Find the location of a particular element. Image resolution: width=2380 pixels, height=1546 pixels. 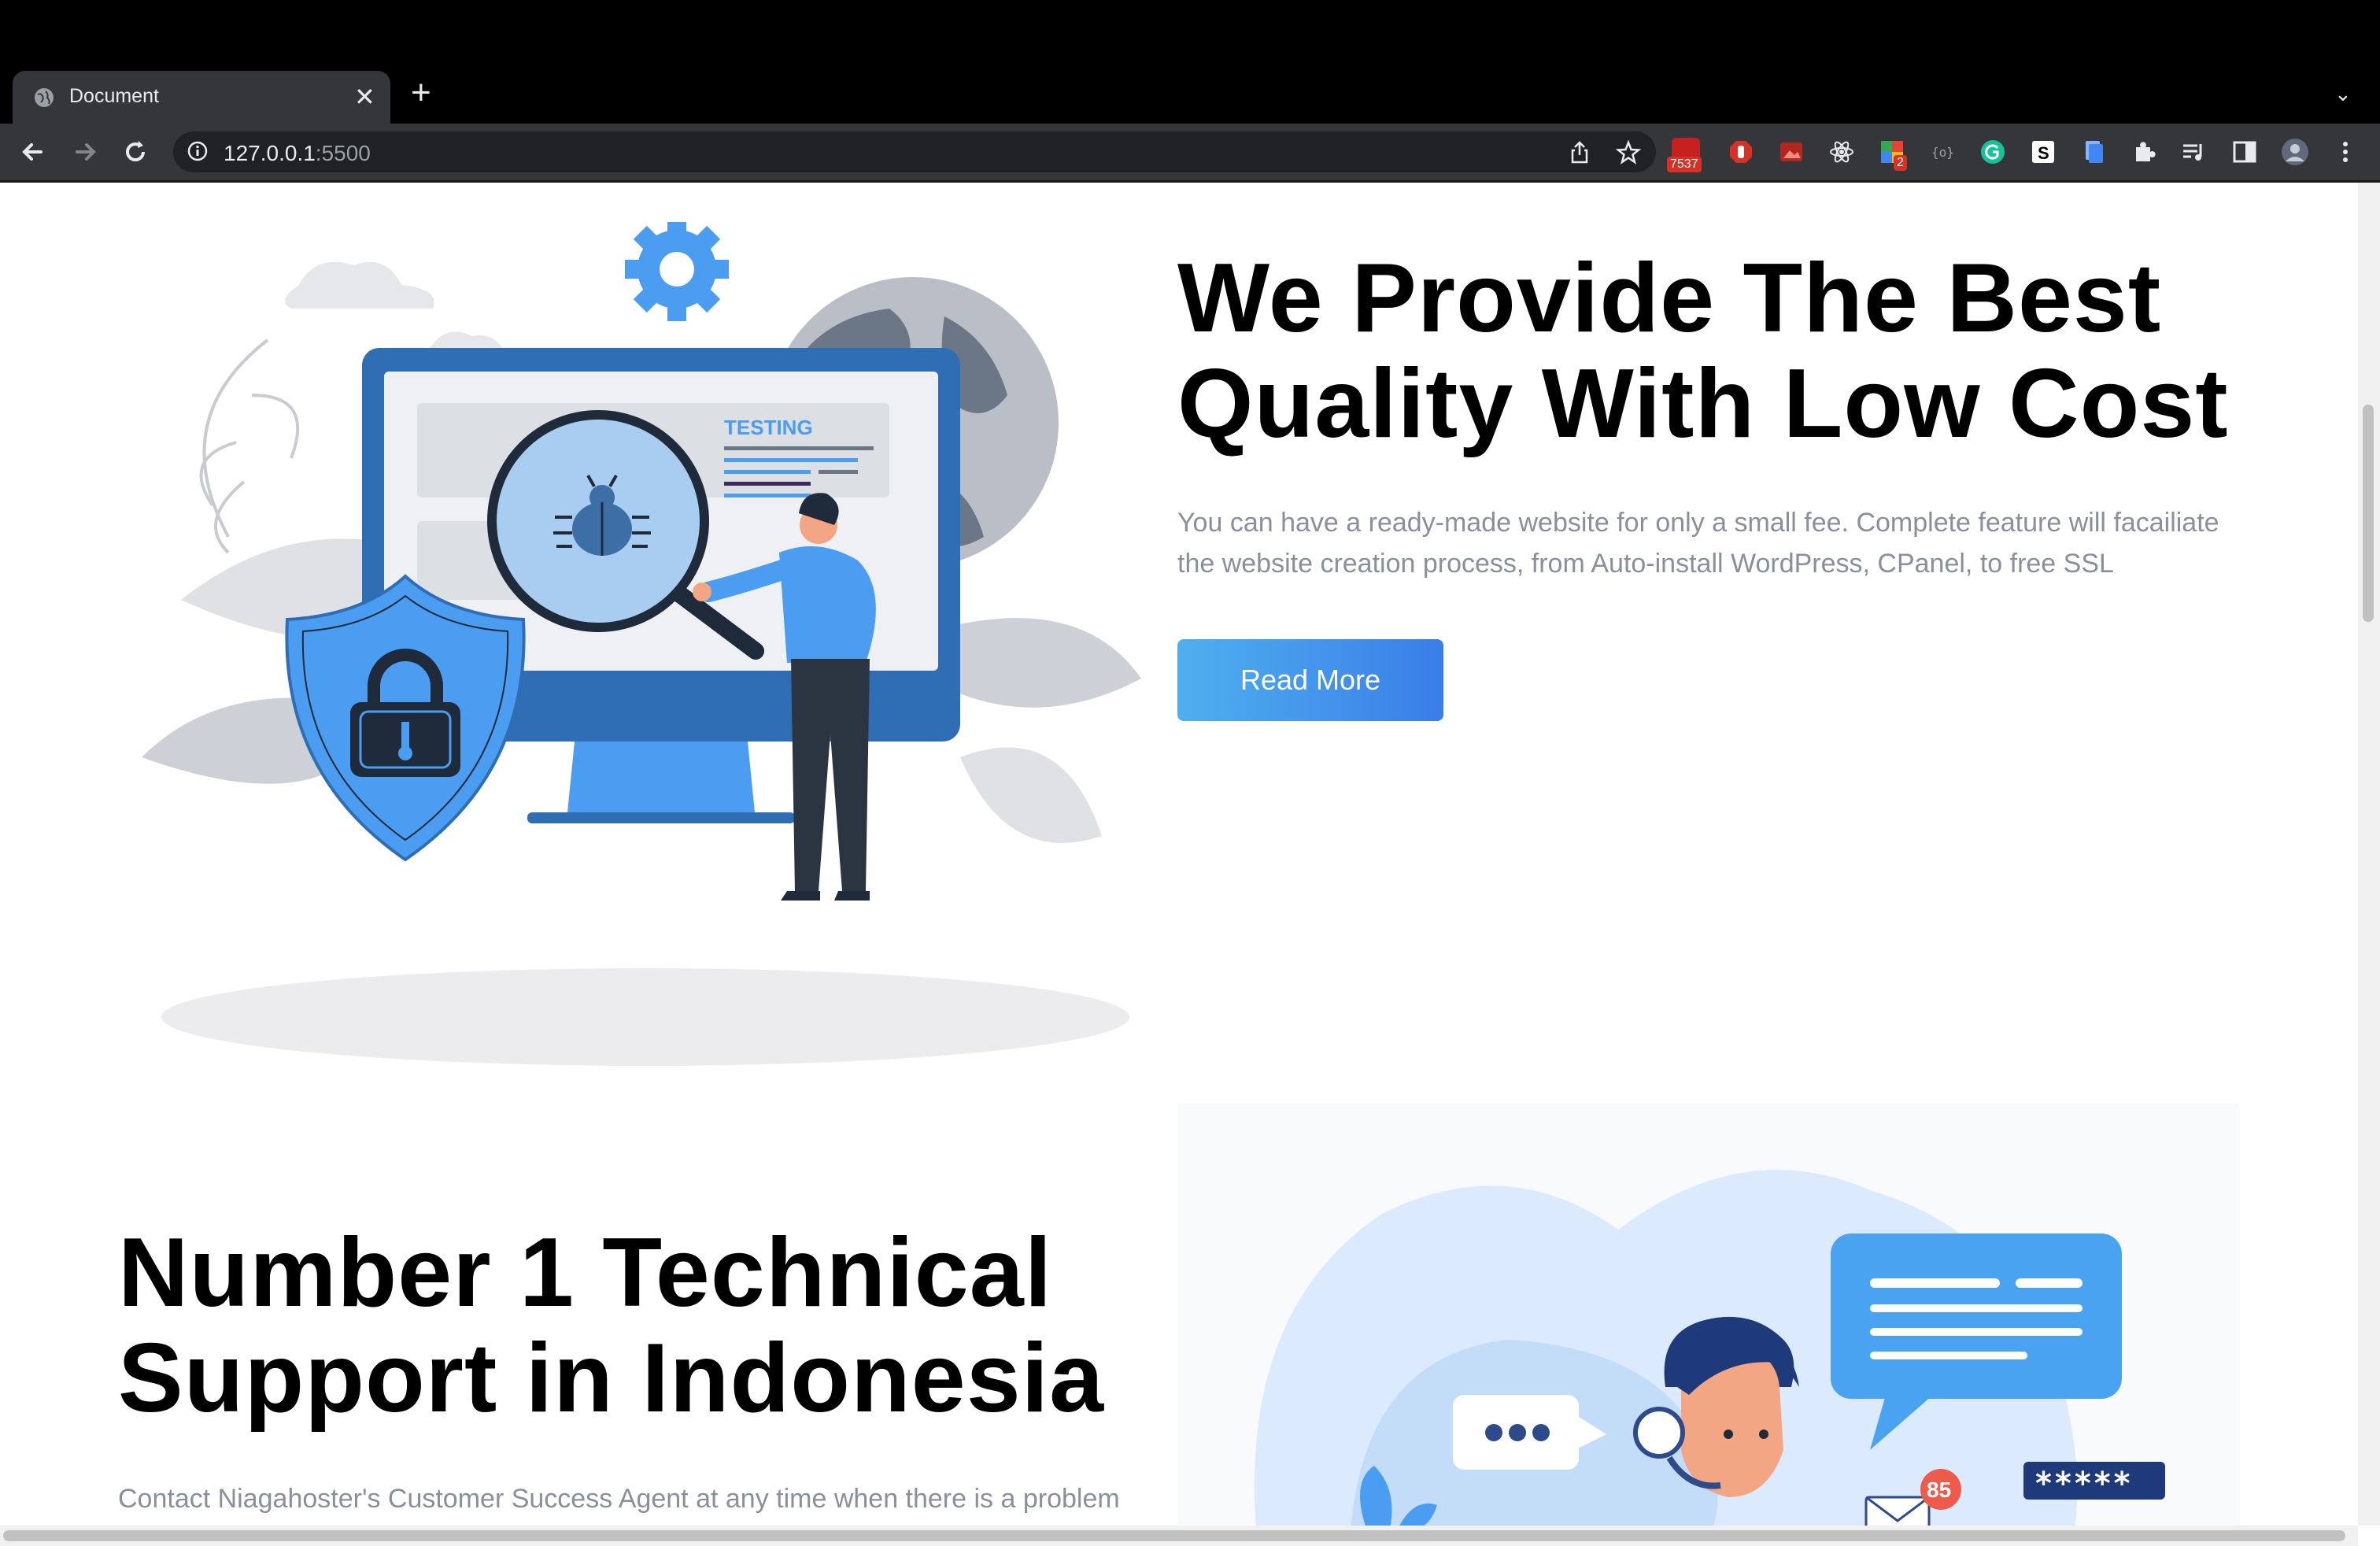

browser-tab: Document ✕ is located at coordinates (201, 97).